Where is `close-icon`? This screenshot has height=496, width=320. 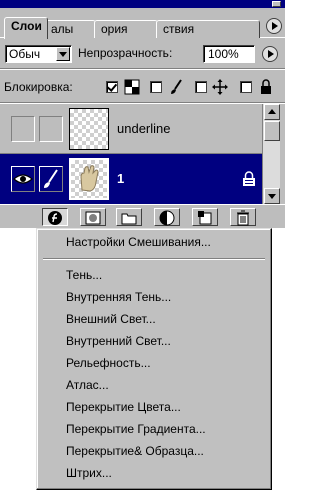 close-icon is located at coordinates (276, 4).